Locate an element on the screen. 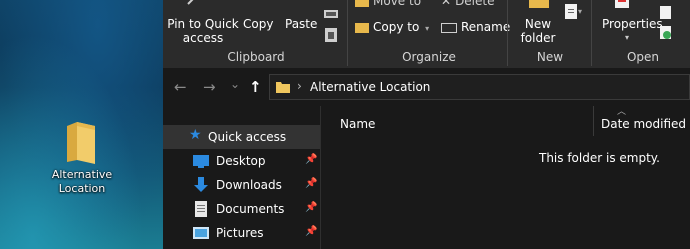 The height and width of the screenshot is (249, 690). new-folder-icon is located at coordinates (539, 5).